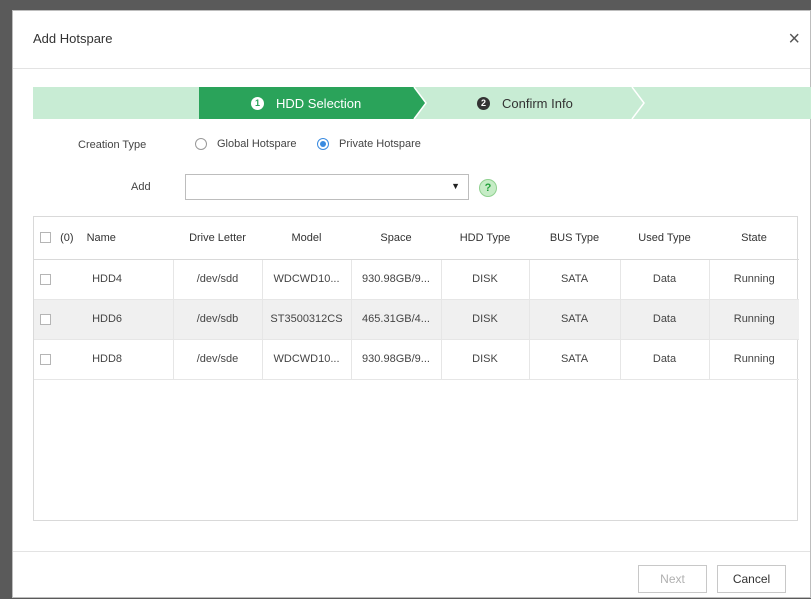 The width and height of the screenshot is (811, 599). I want to click on cell-name: HDD4, so click(104, 279).